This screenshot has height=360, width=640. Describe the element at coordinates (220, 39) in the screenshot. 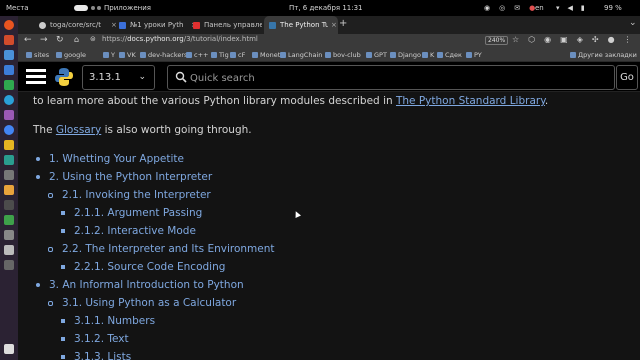

I see `url-path: /3/tutorial/index.html` at that location.